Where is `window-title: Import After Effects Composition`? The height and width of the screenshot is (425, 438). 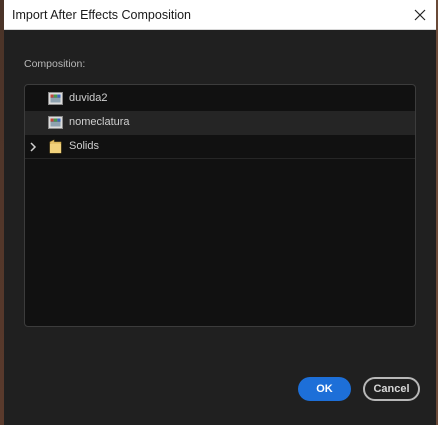 window-title: Import After Effects Composition is located at coordinates (102, 15).